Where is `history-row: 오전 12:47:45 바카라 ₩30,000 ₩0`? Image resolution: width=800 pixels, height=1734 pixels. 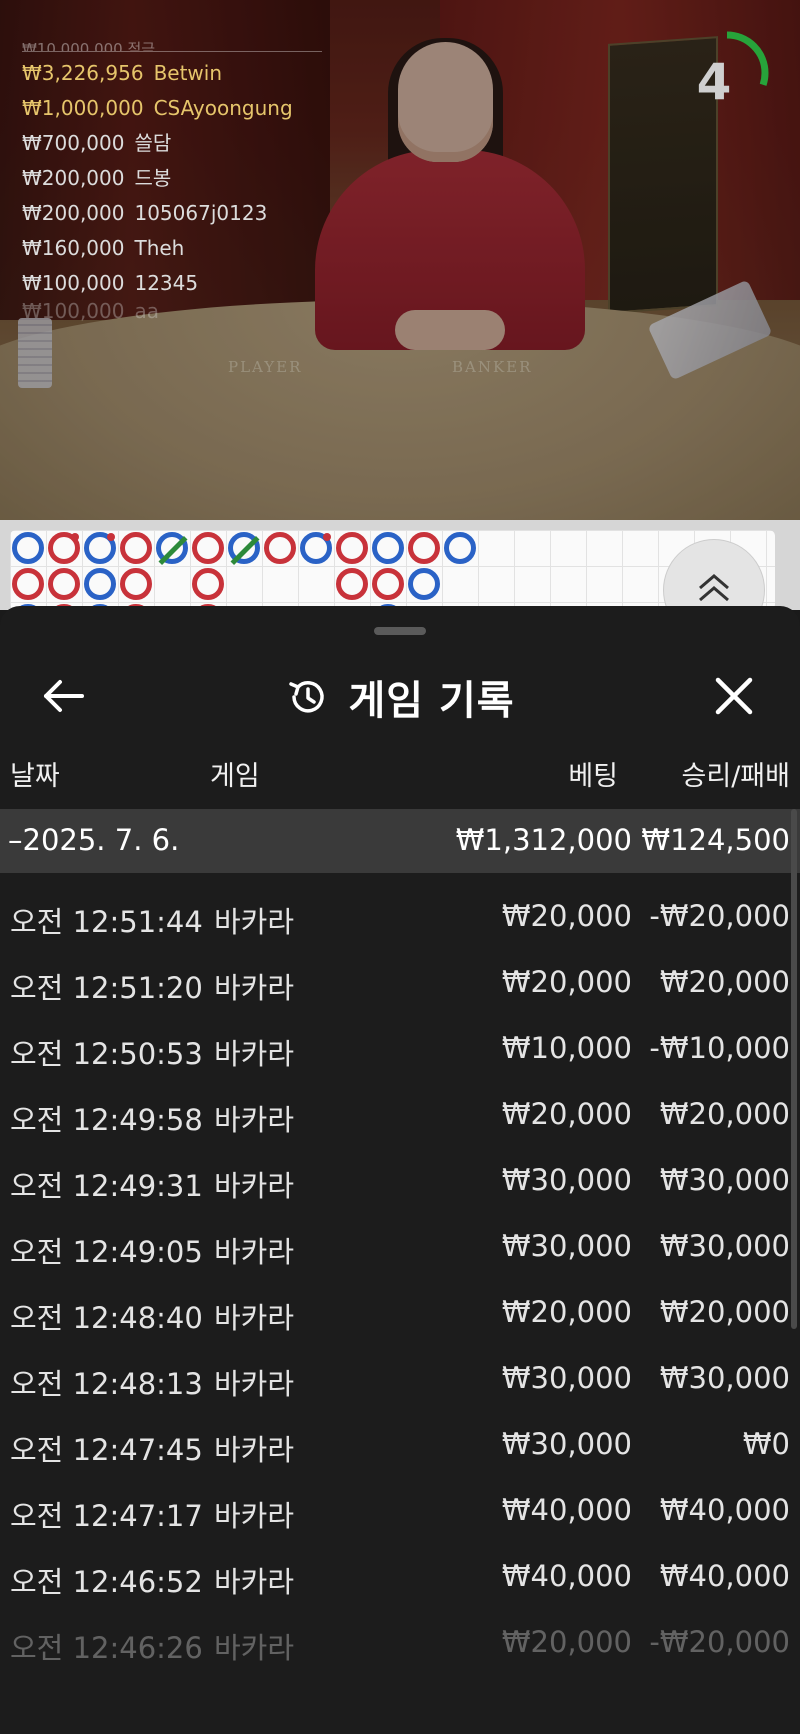 history-row: 오전 12:47:45 바카라 ₩30,000 ₩0 is located at coordinates (400, 1450).